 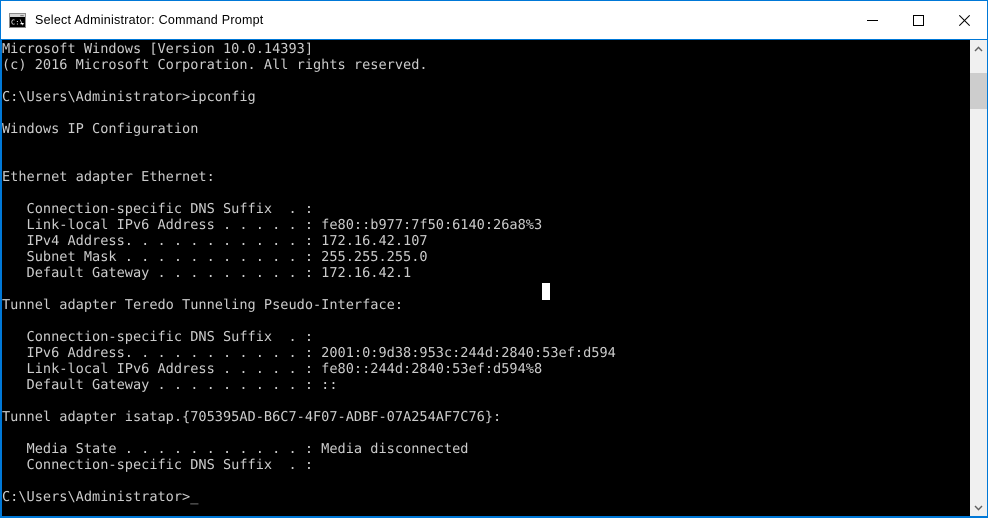 I want to click on minimize-icon, so click(x=872, y=20).